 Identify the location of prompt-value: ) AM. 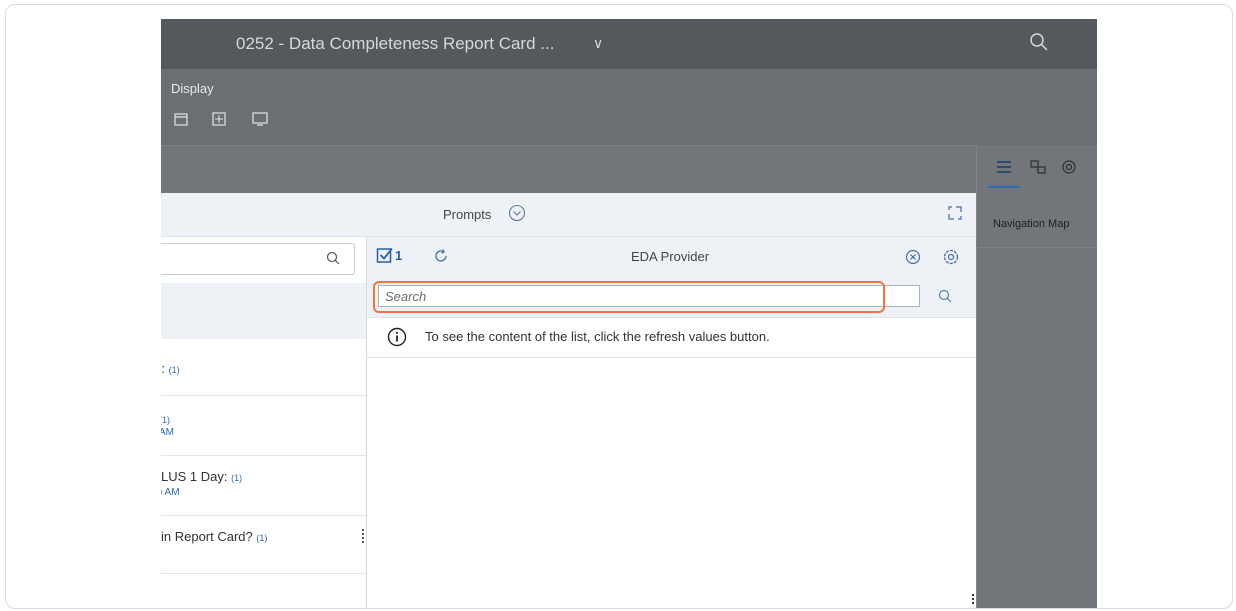
(170, 492).